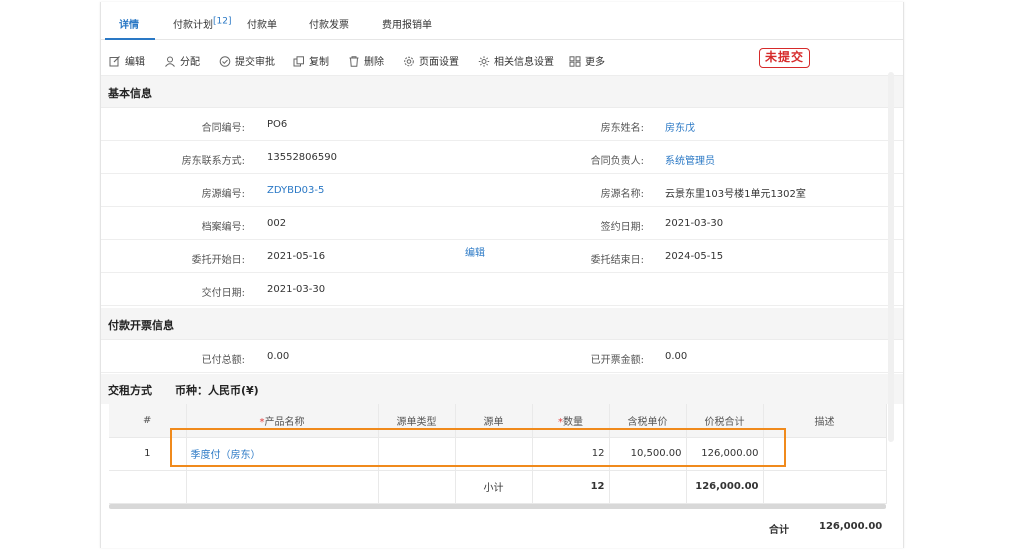  Describe the element at coordinates (407, 23) in the screenshot. I see `tab-expense-report: 费用报销单` at that location.